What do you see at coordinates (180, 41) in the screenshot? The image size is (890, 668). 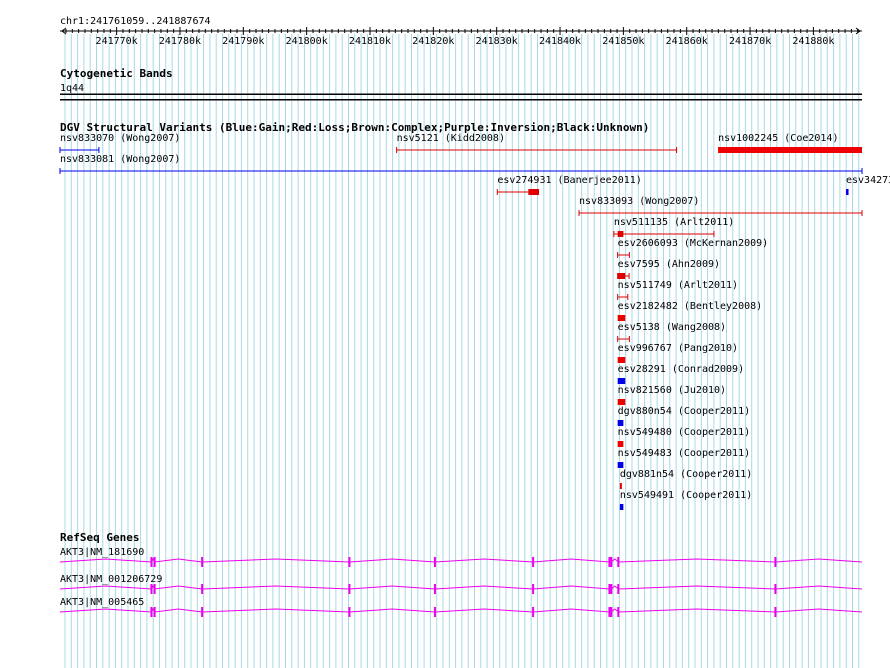 I see `ruler-tick-label: 241780k` at bounding box center [180, 41].